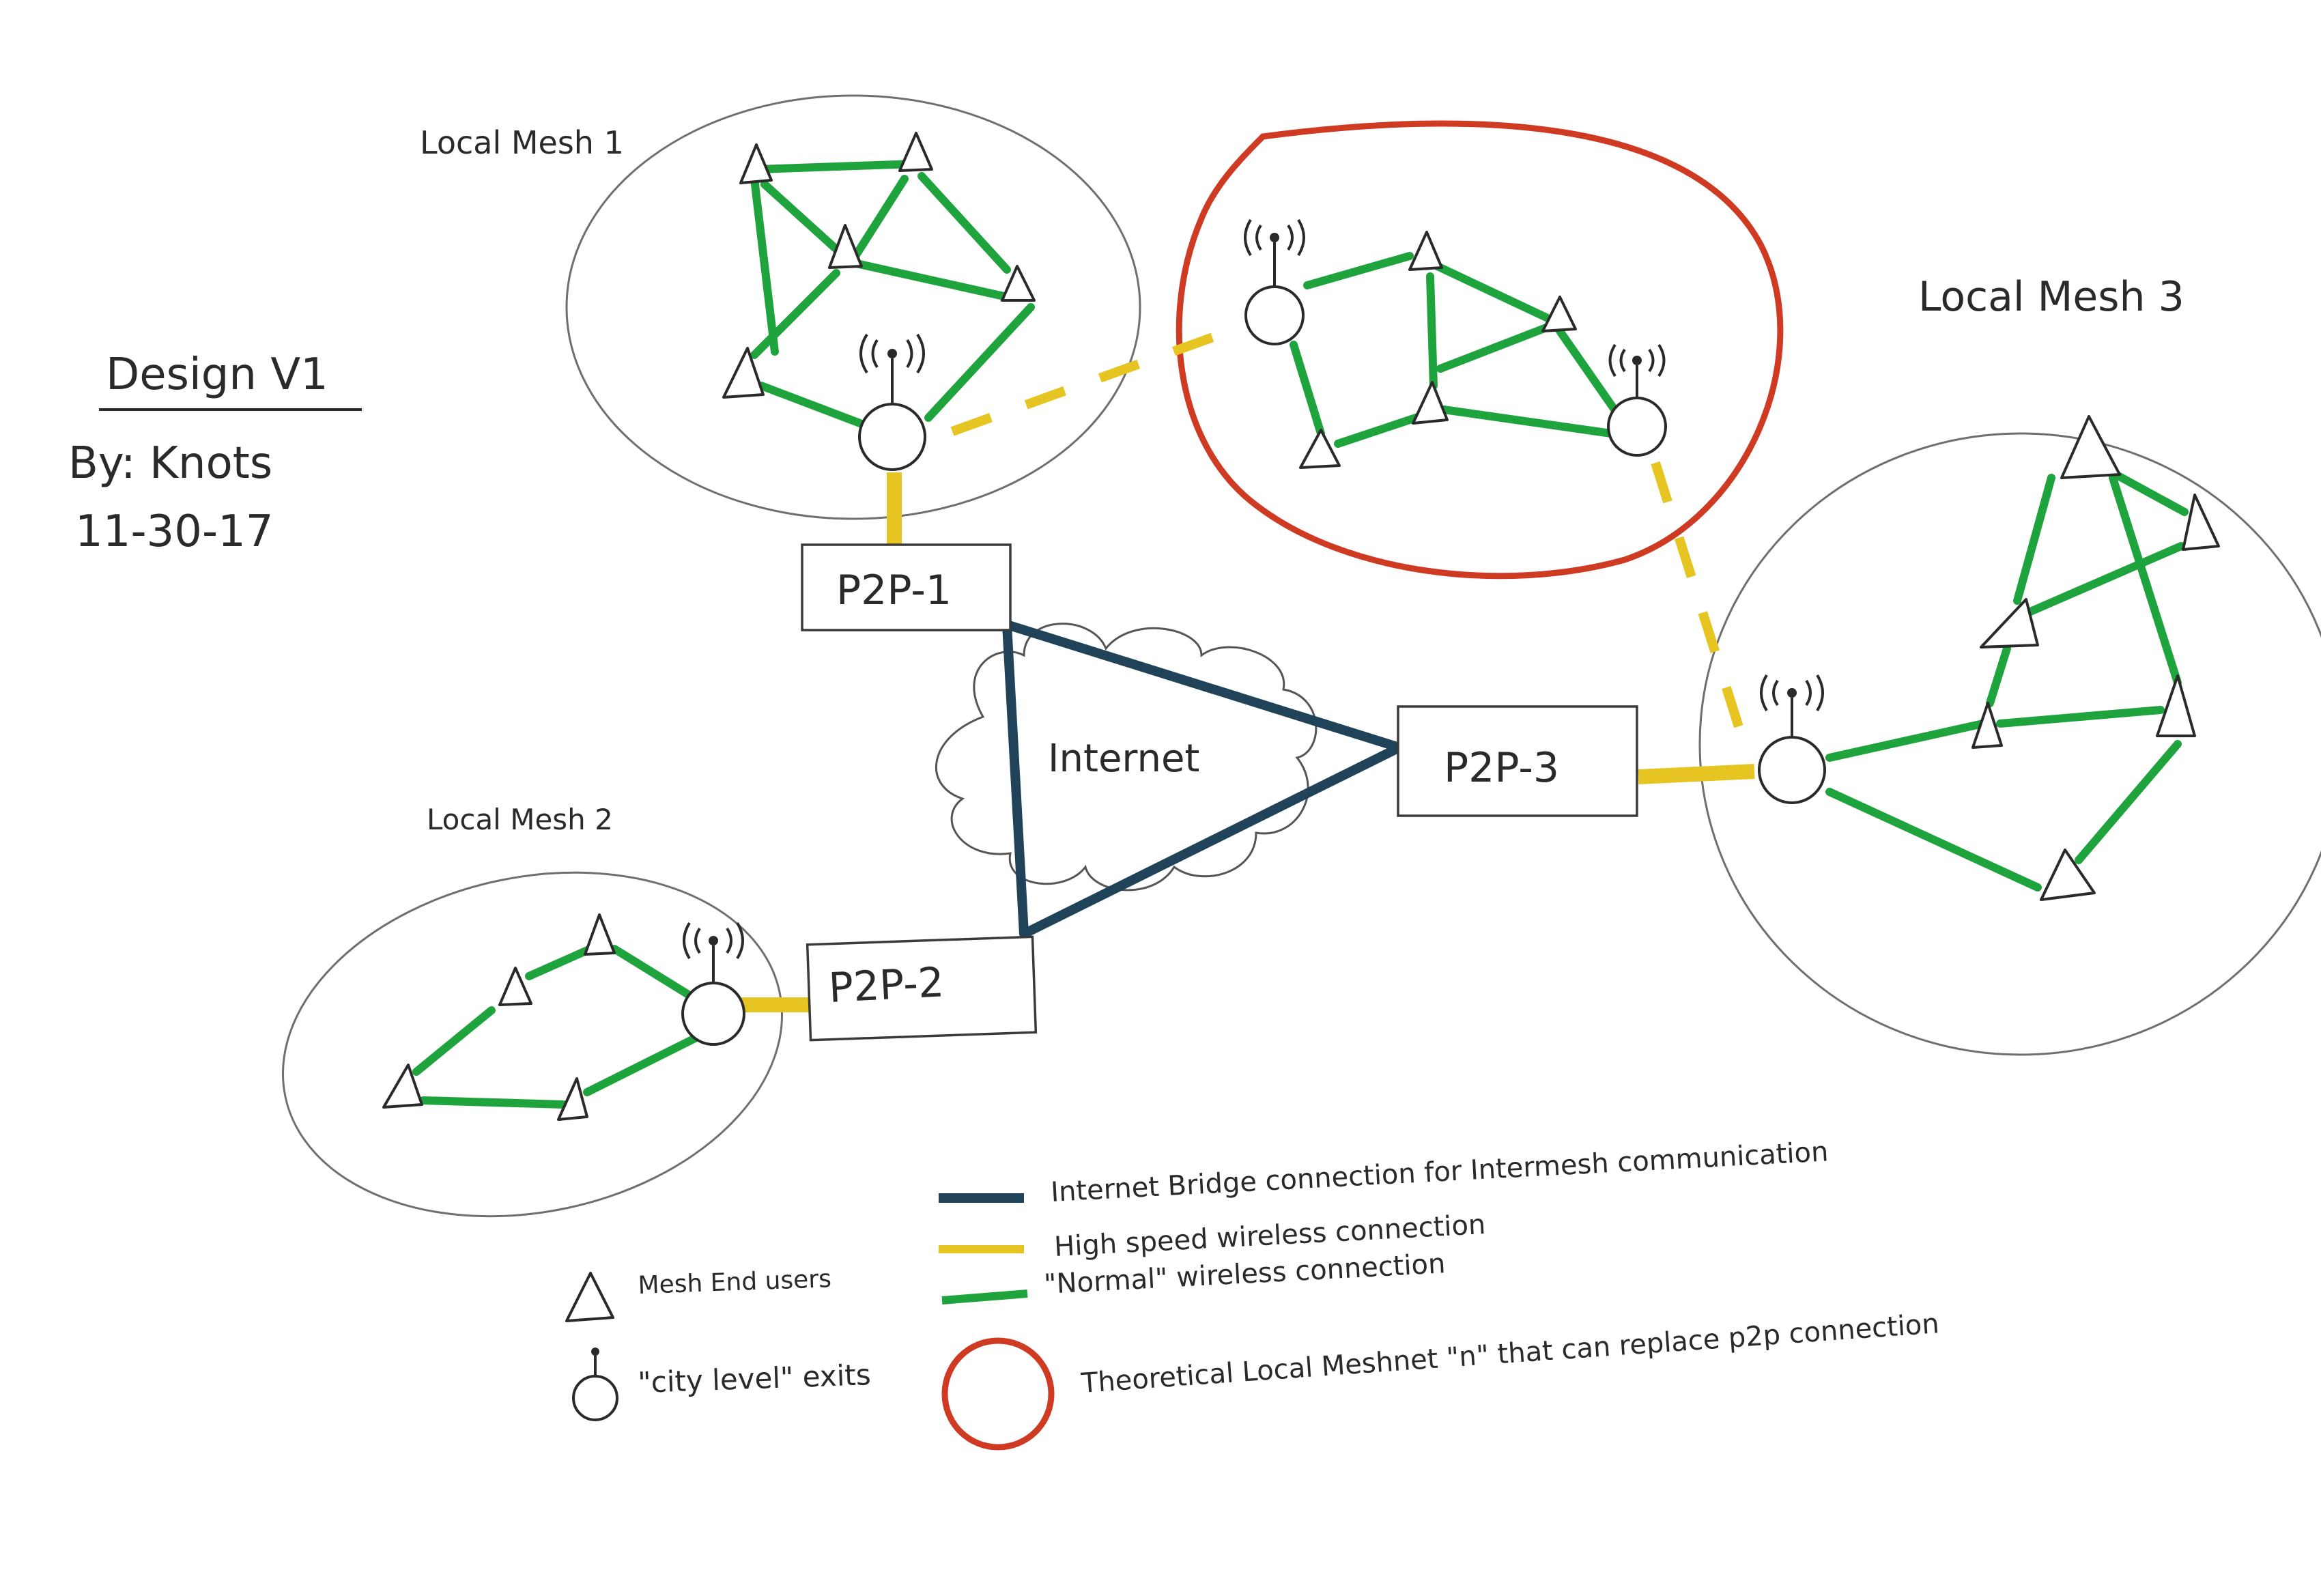 Image resolution: width=2321 pixels, height=1596 pixels. What do you see at coordinates (170, 463) in the screenshot?
I see `author-label: By: Knots` at bounding box center [170, 463].